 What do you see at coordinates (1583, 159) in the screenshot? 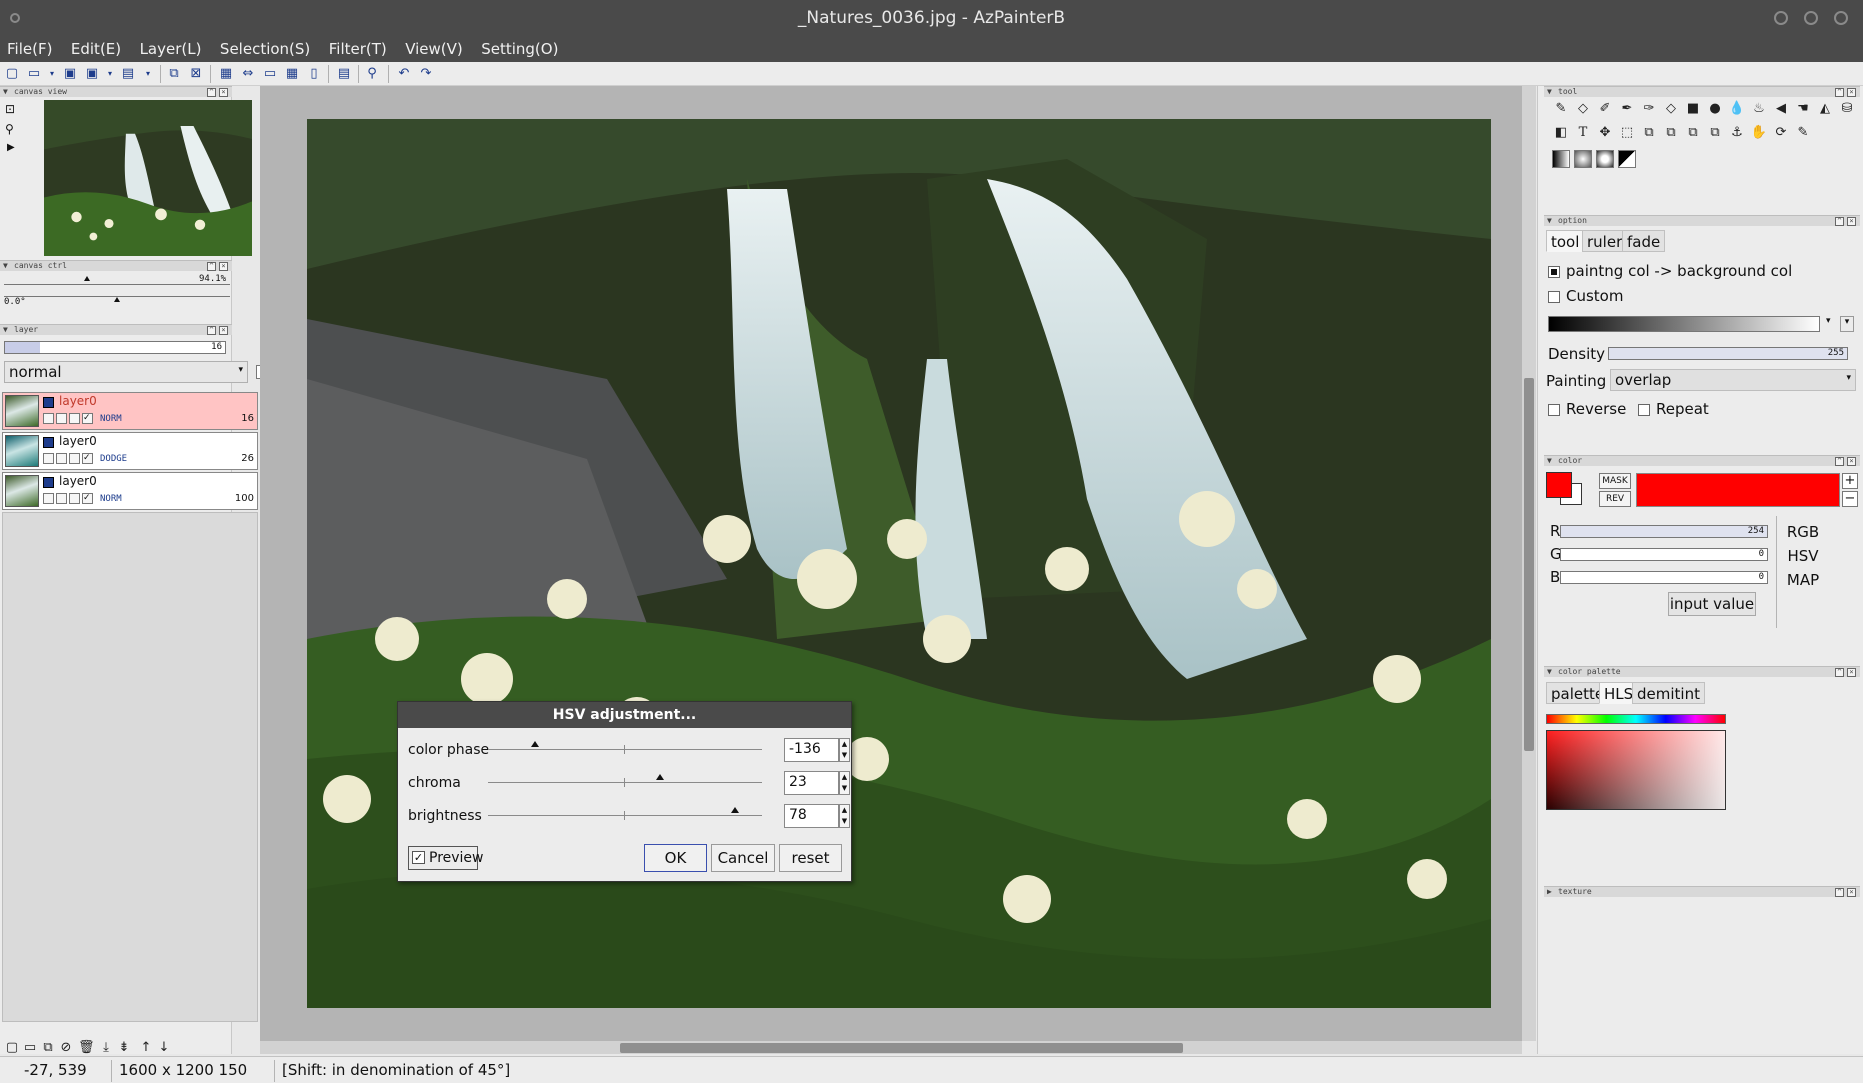
I see `gradient-radial-icon` at bounding box center [1583, 159].